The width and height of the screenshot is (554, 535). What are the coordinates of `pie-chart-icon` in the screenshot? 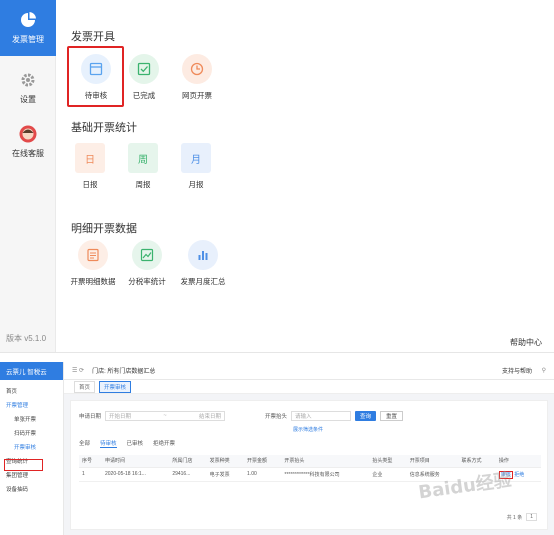 It's located at (28, 20).